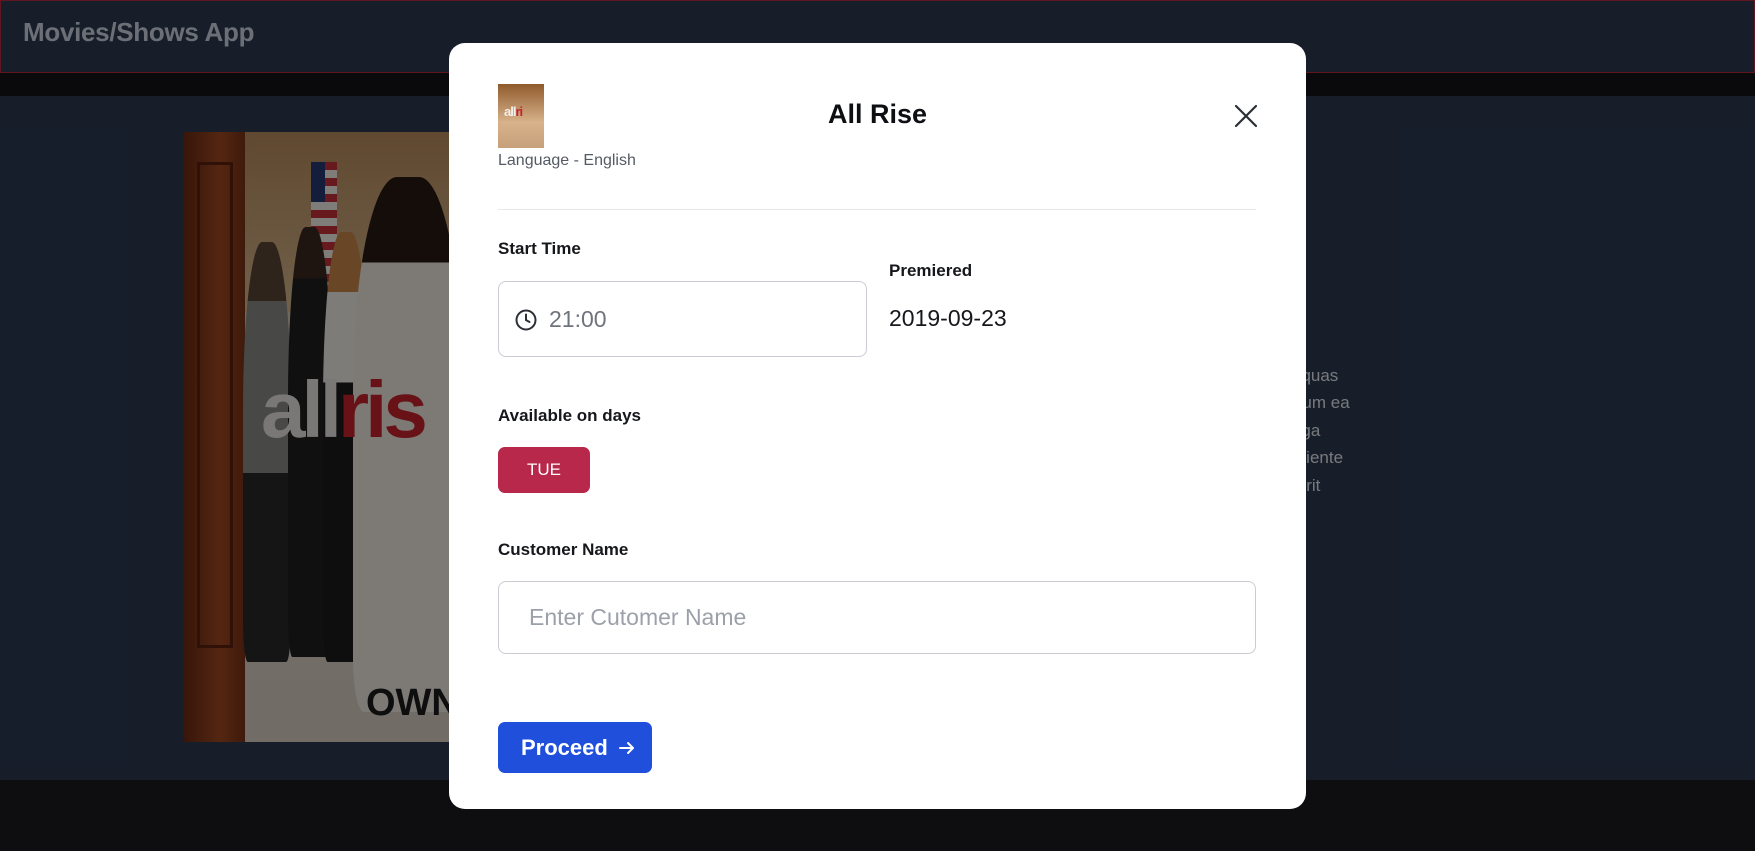  I want to click on premiered-label: Premiered, so click(931, 270).